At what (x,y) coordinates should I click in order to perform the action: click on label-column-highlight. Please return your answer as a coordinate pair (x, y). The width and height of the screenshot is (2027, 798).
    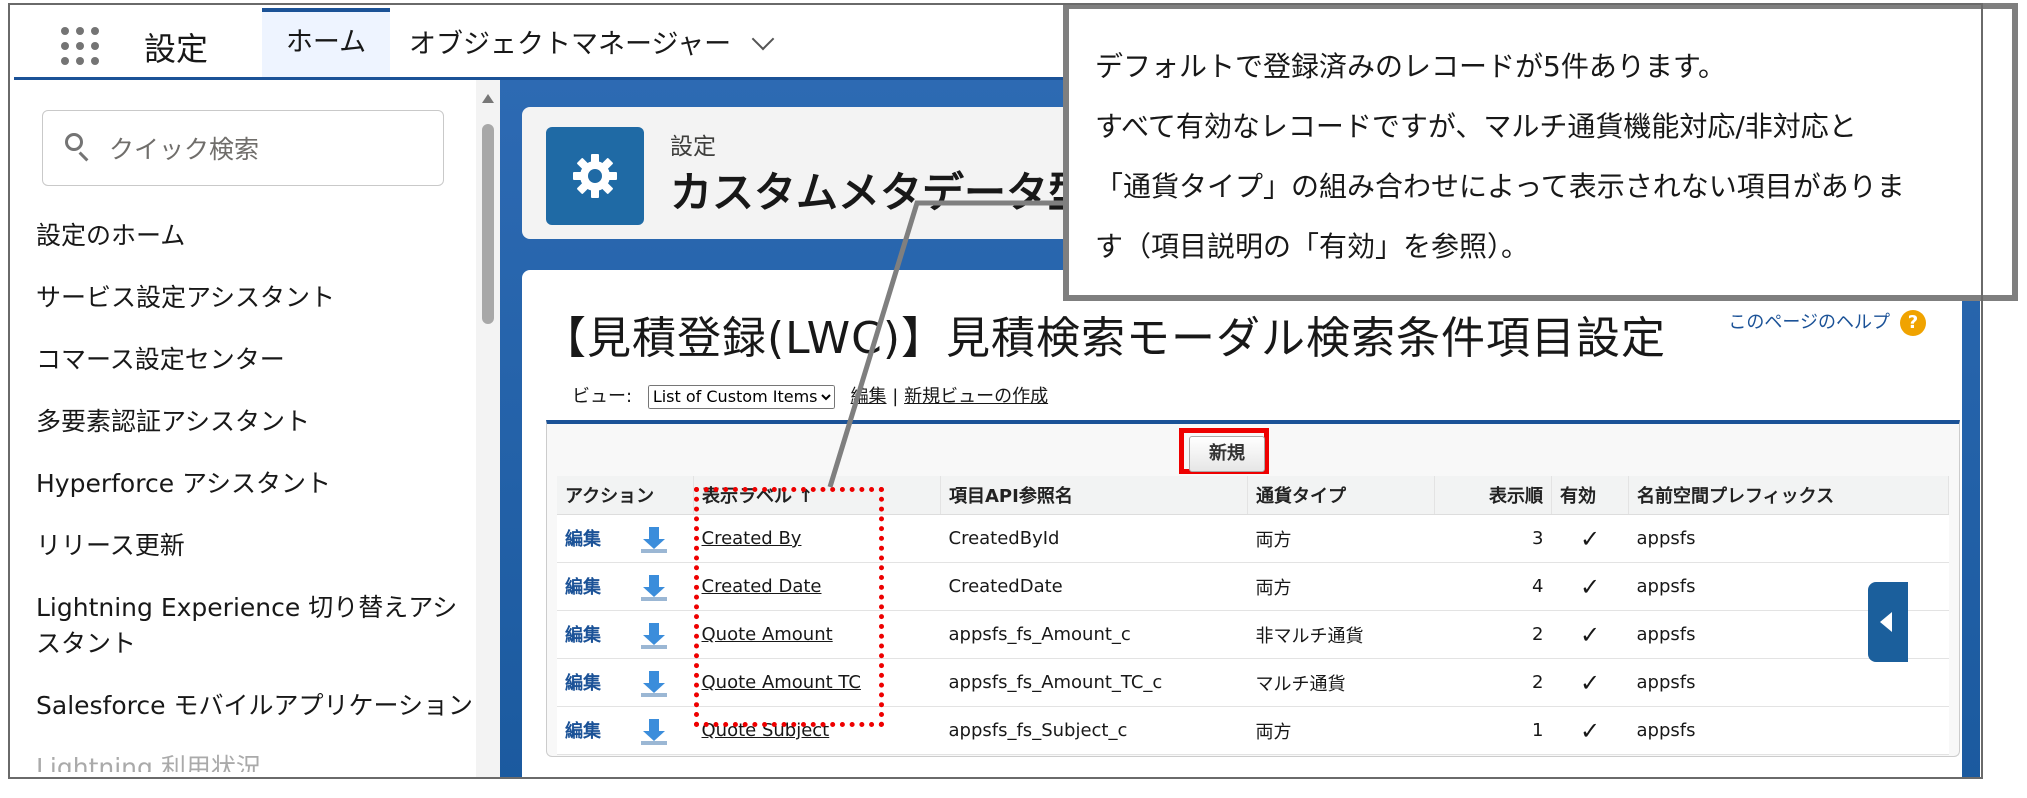
    Looking at the image, I should click on (789, 607).